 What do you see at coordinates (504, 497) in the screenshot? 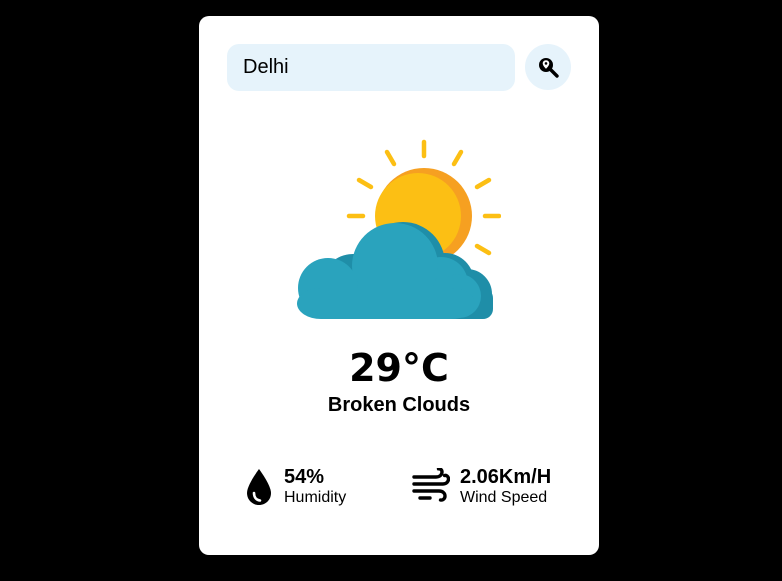
I see `wind-speed-label: Wind Speed` at bounding box center [504, 497].